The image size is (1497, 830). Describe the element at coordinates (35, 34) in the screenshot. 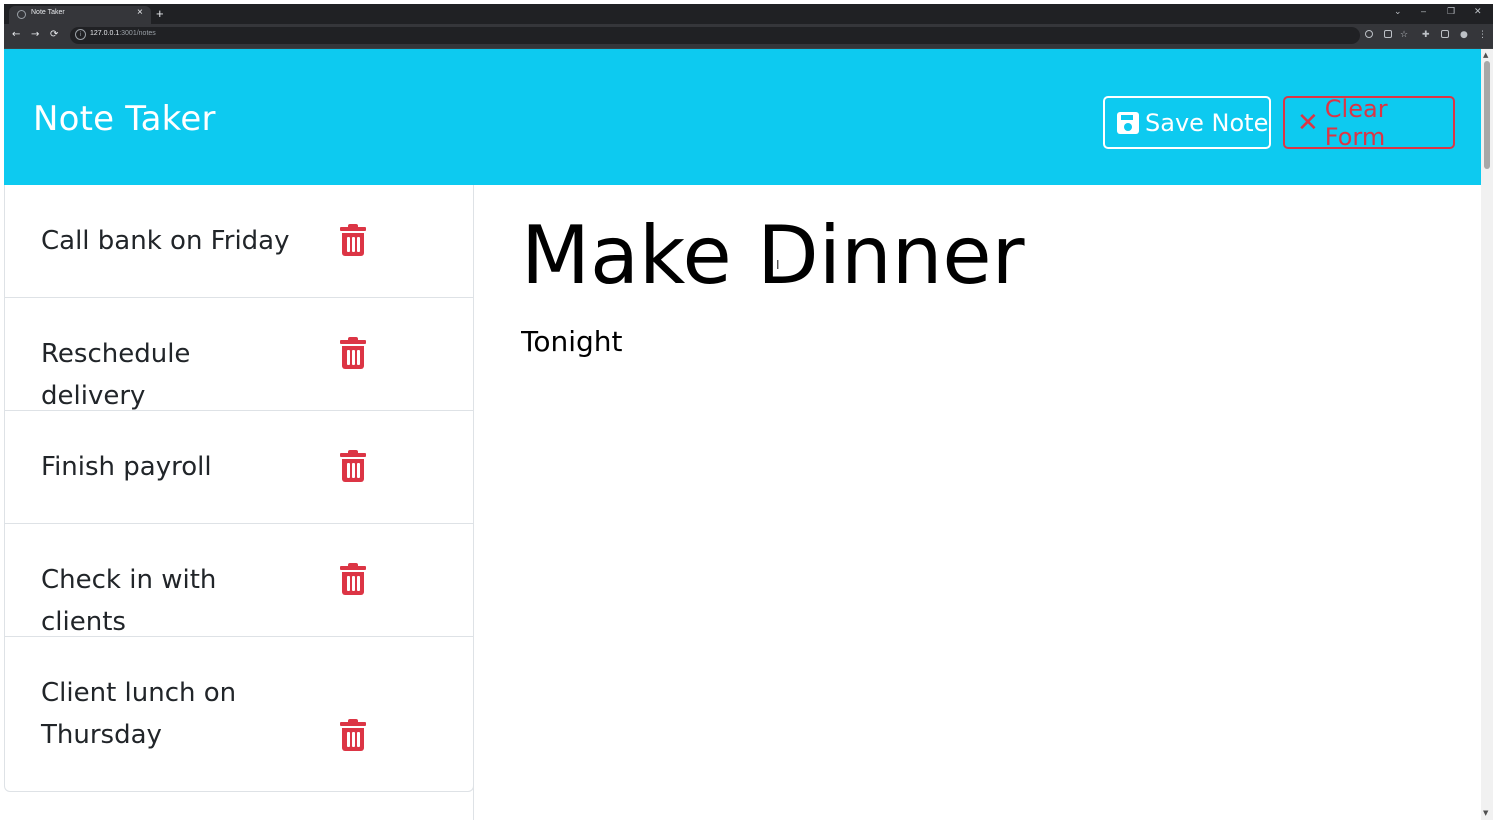

I see `forward-button: →` at that location.